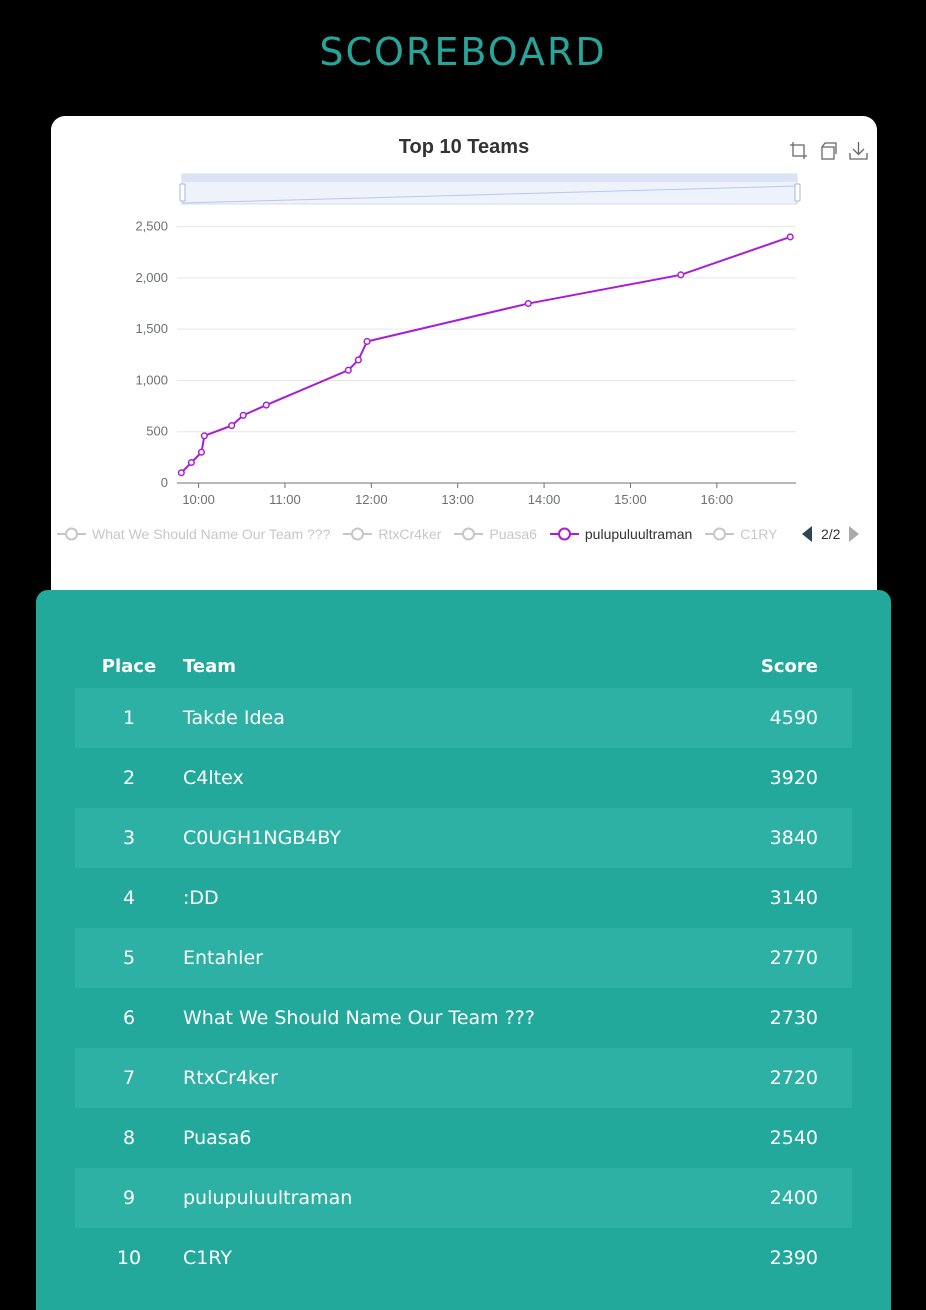  Describe the element at coordinates (463, 838) in the screenshot. I see `table-row: 3 C0UGH1NGB4BY 3840` at that location.